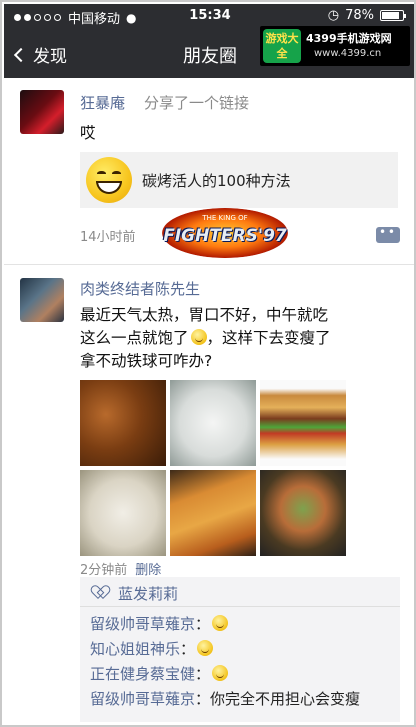 The height and width of the screenshot is (727, 416). I want to click on likes-row: 蓝发莉莉, so click(240, 592).